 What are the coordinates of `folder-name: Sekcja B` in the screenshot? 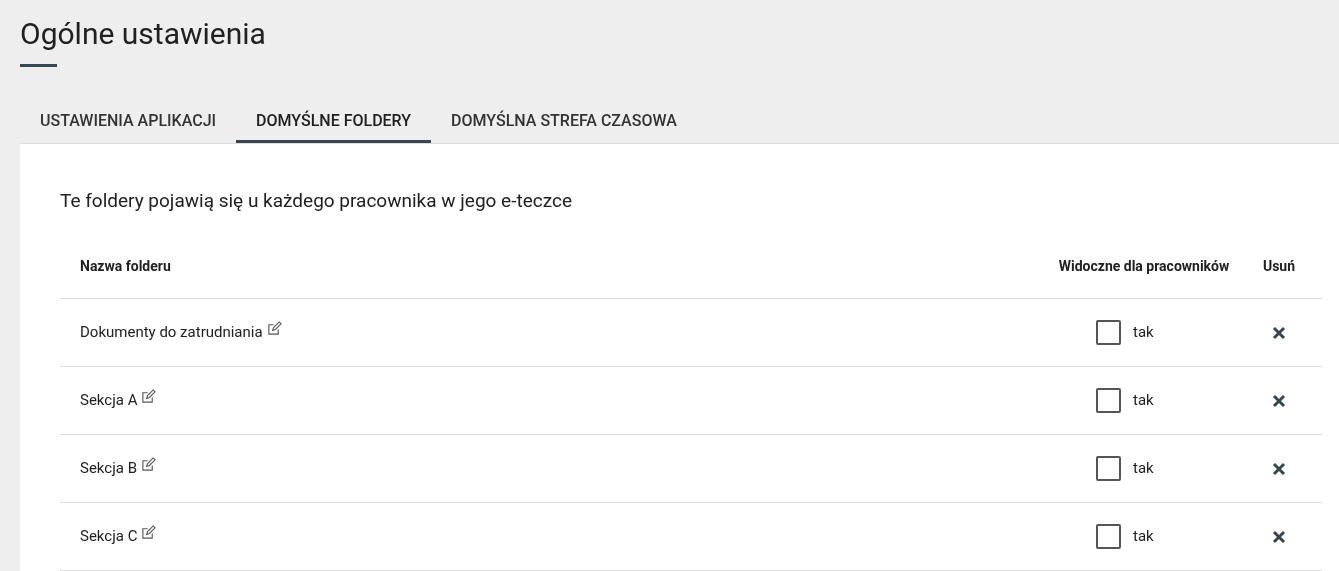 It's located at (108, 469).